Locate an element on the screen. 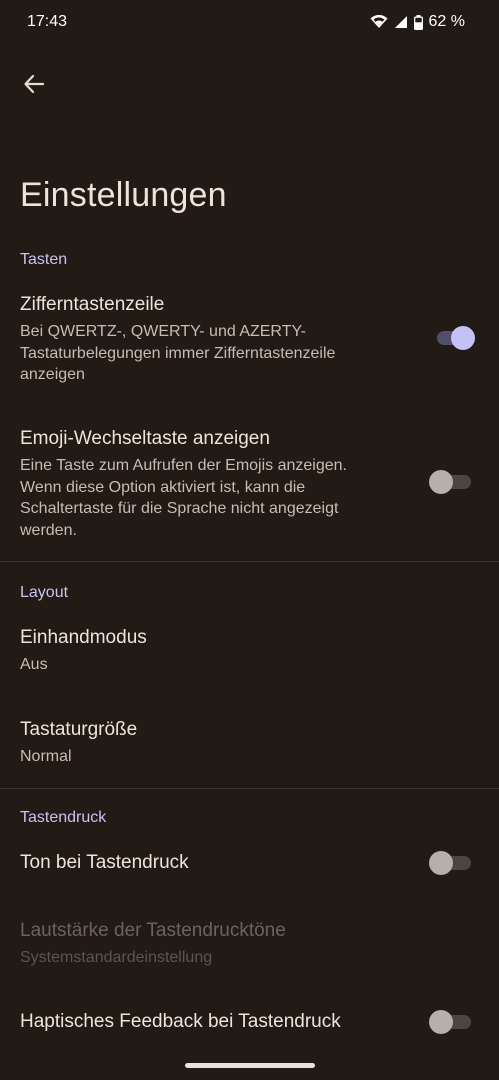 This screenshot has width=499, height=1080. section-header-layout: Layout is located at coordinates (44, 592).